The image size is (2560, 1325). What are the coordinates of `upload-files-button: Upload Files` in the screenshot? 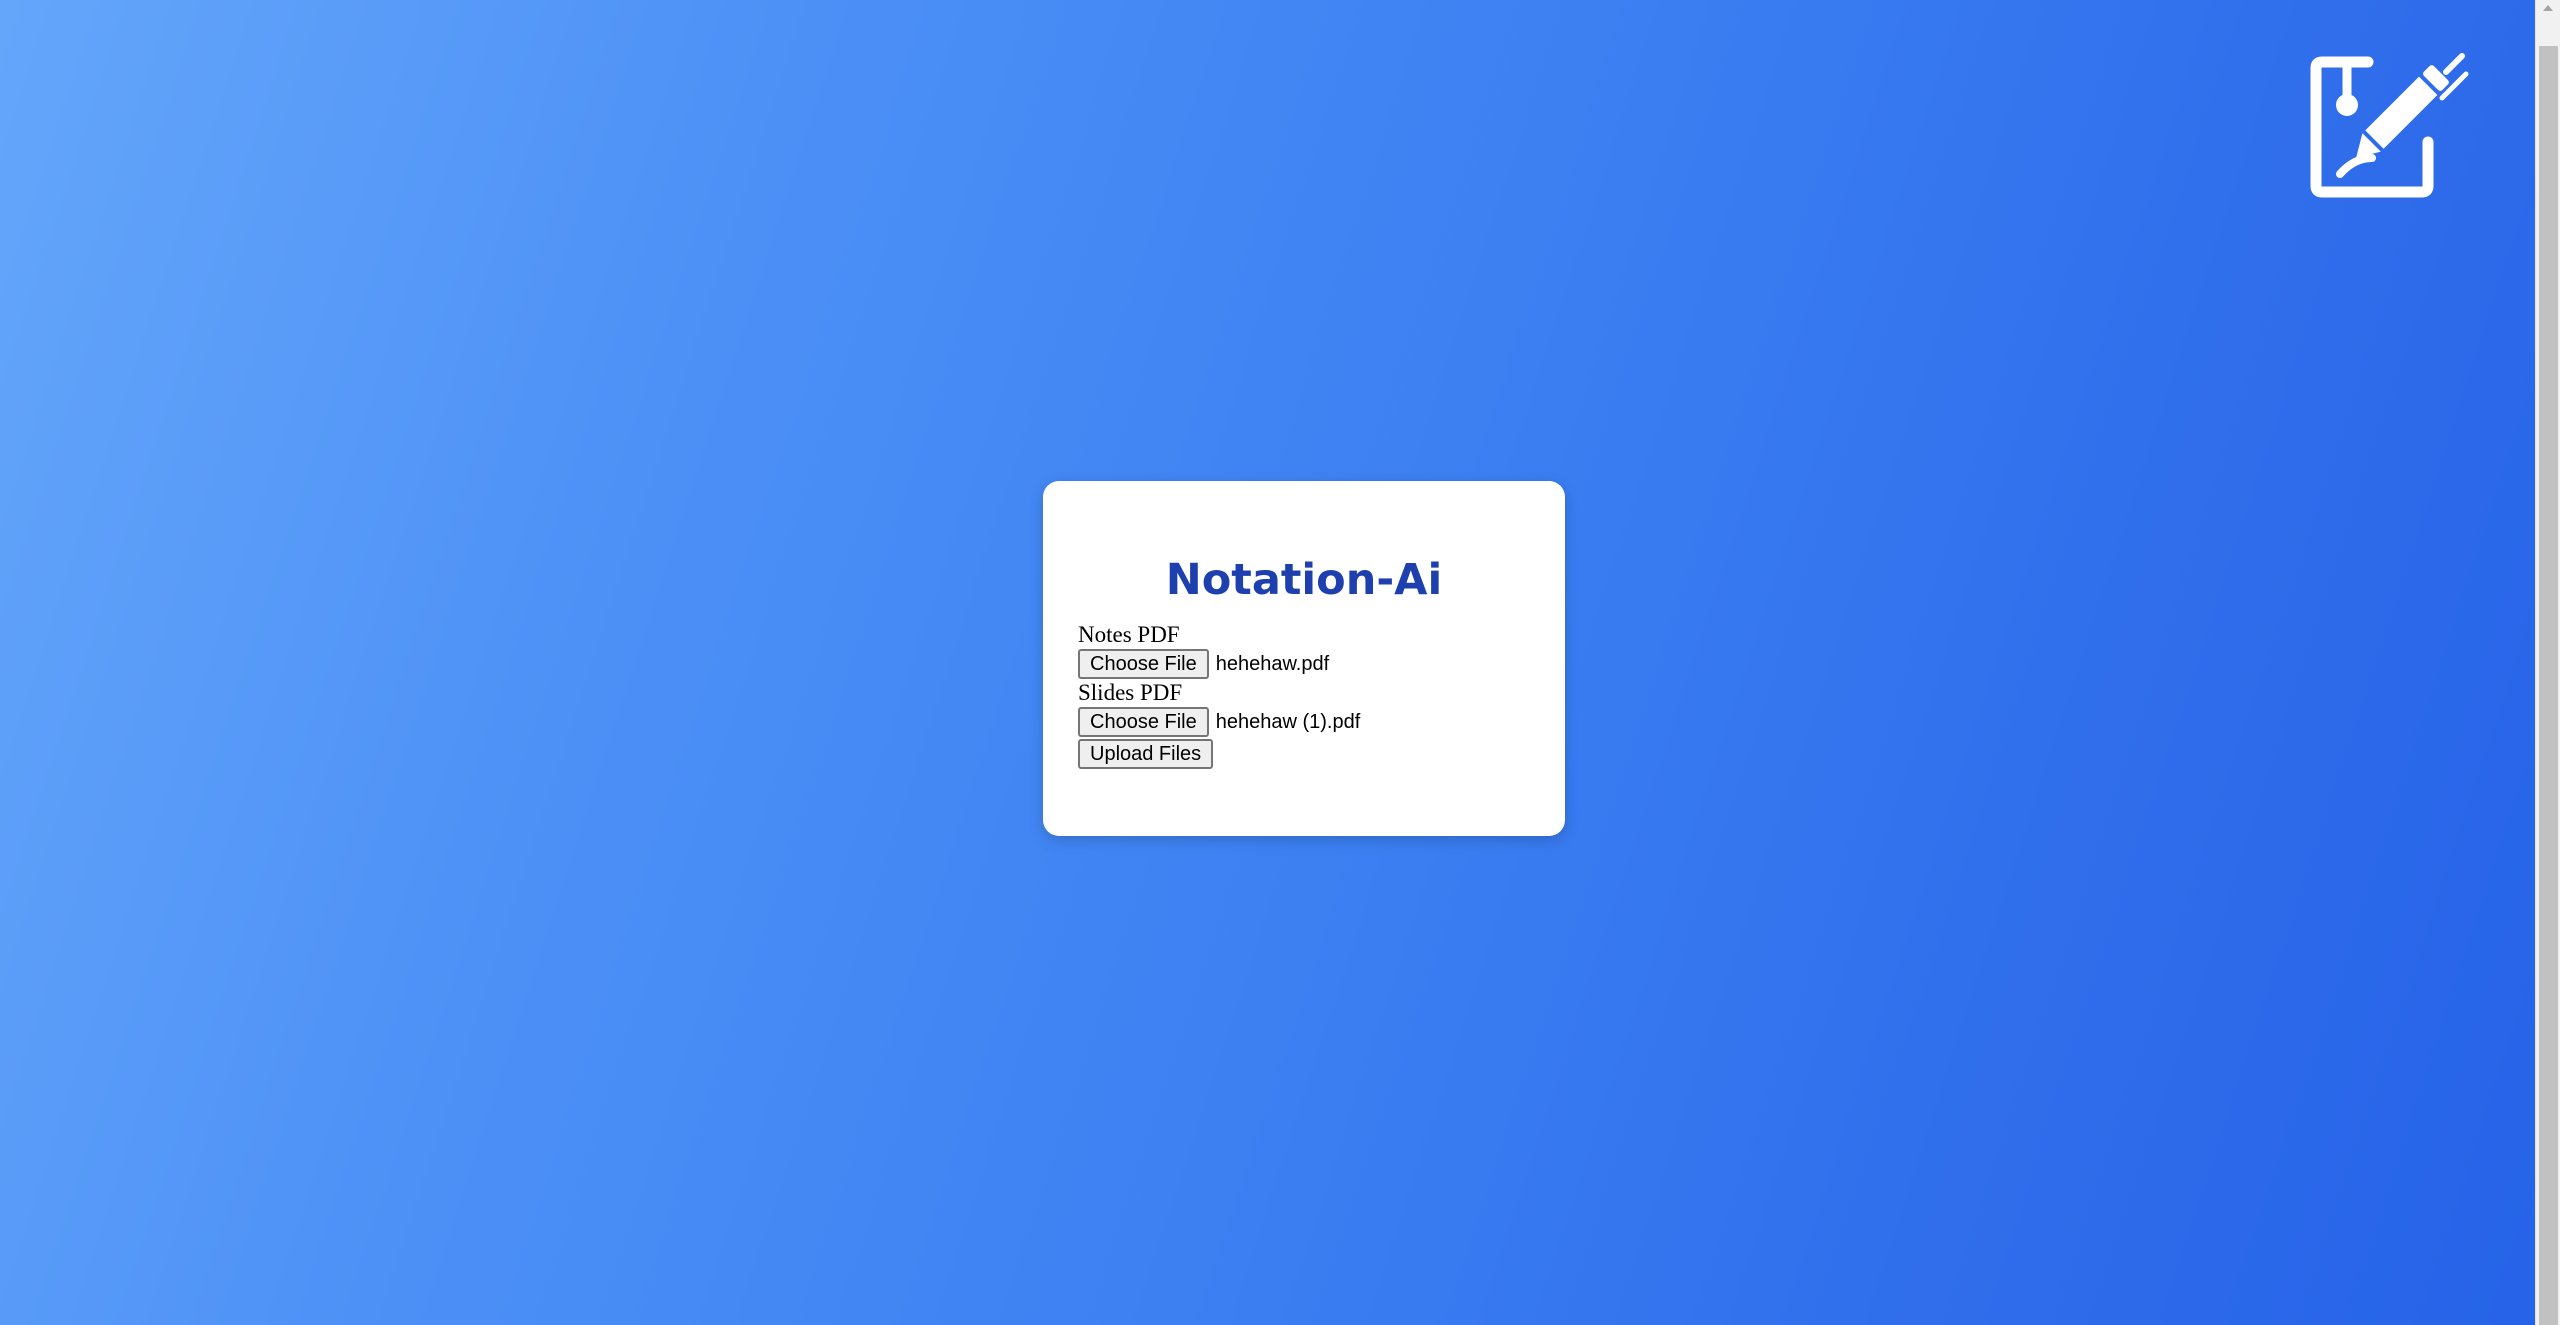 It's located at (1146, 754).